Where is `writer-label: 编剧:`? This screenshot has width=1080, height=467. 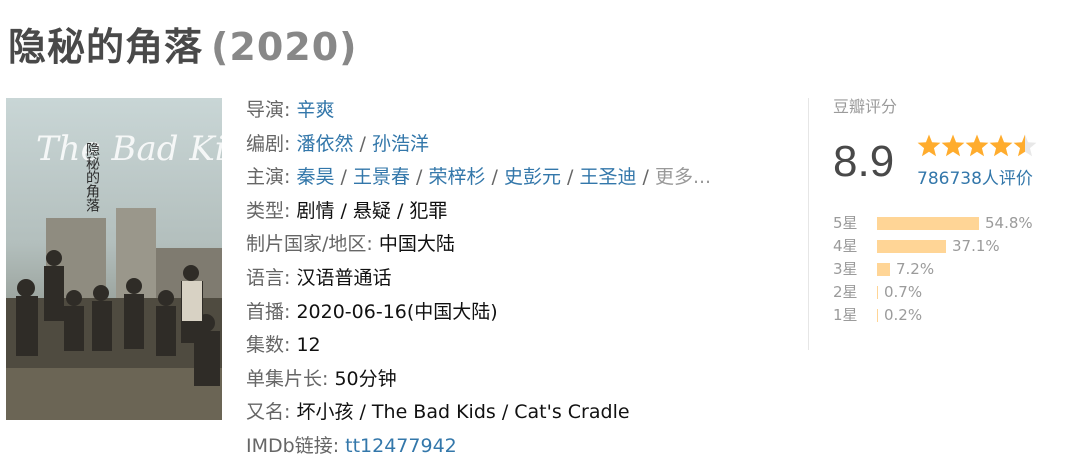
writer-label: 编剧: is located at coordinates (271, 143).